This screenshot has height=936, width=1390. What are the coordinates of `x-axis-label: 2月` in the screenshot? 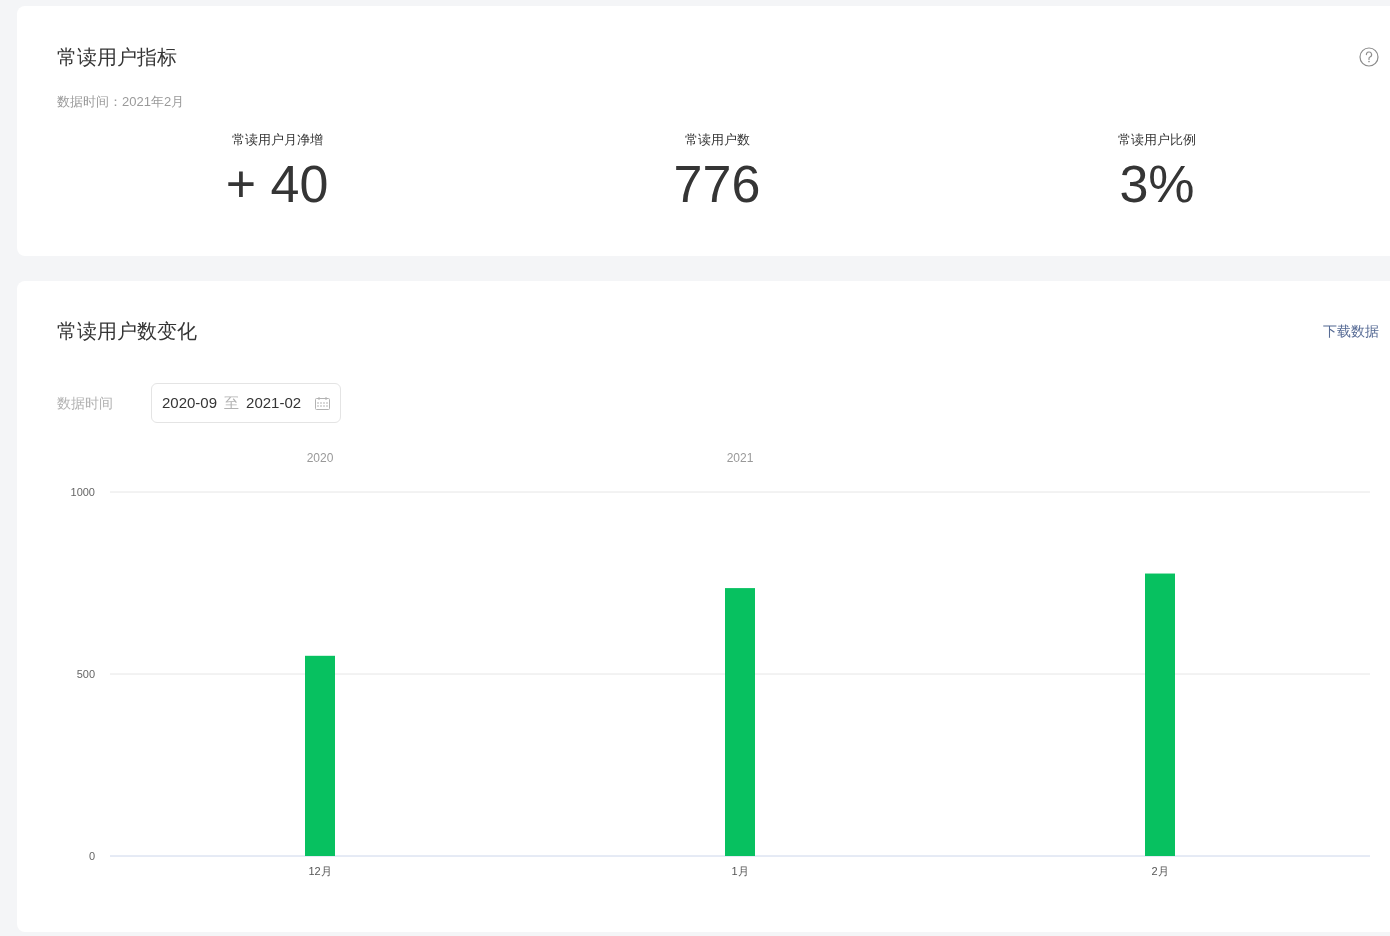 It's located at (1160, 871).